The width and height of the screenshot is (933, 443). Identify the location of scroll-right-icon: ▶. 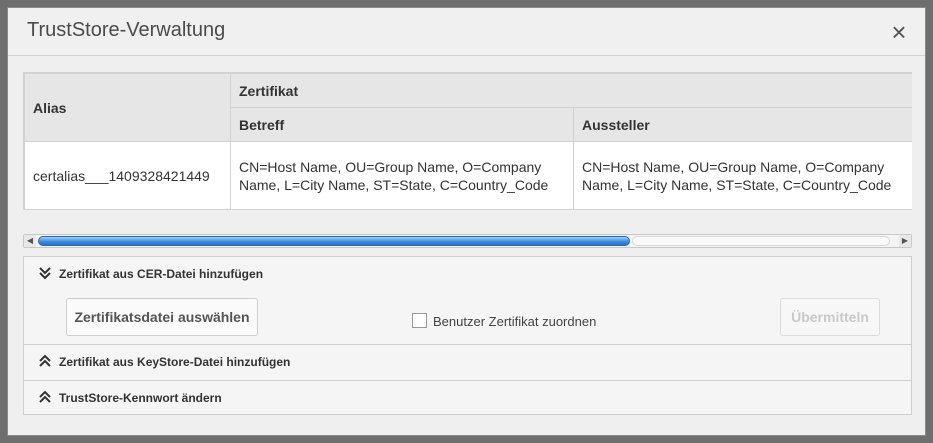
(905, 241).